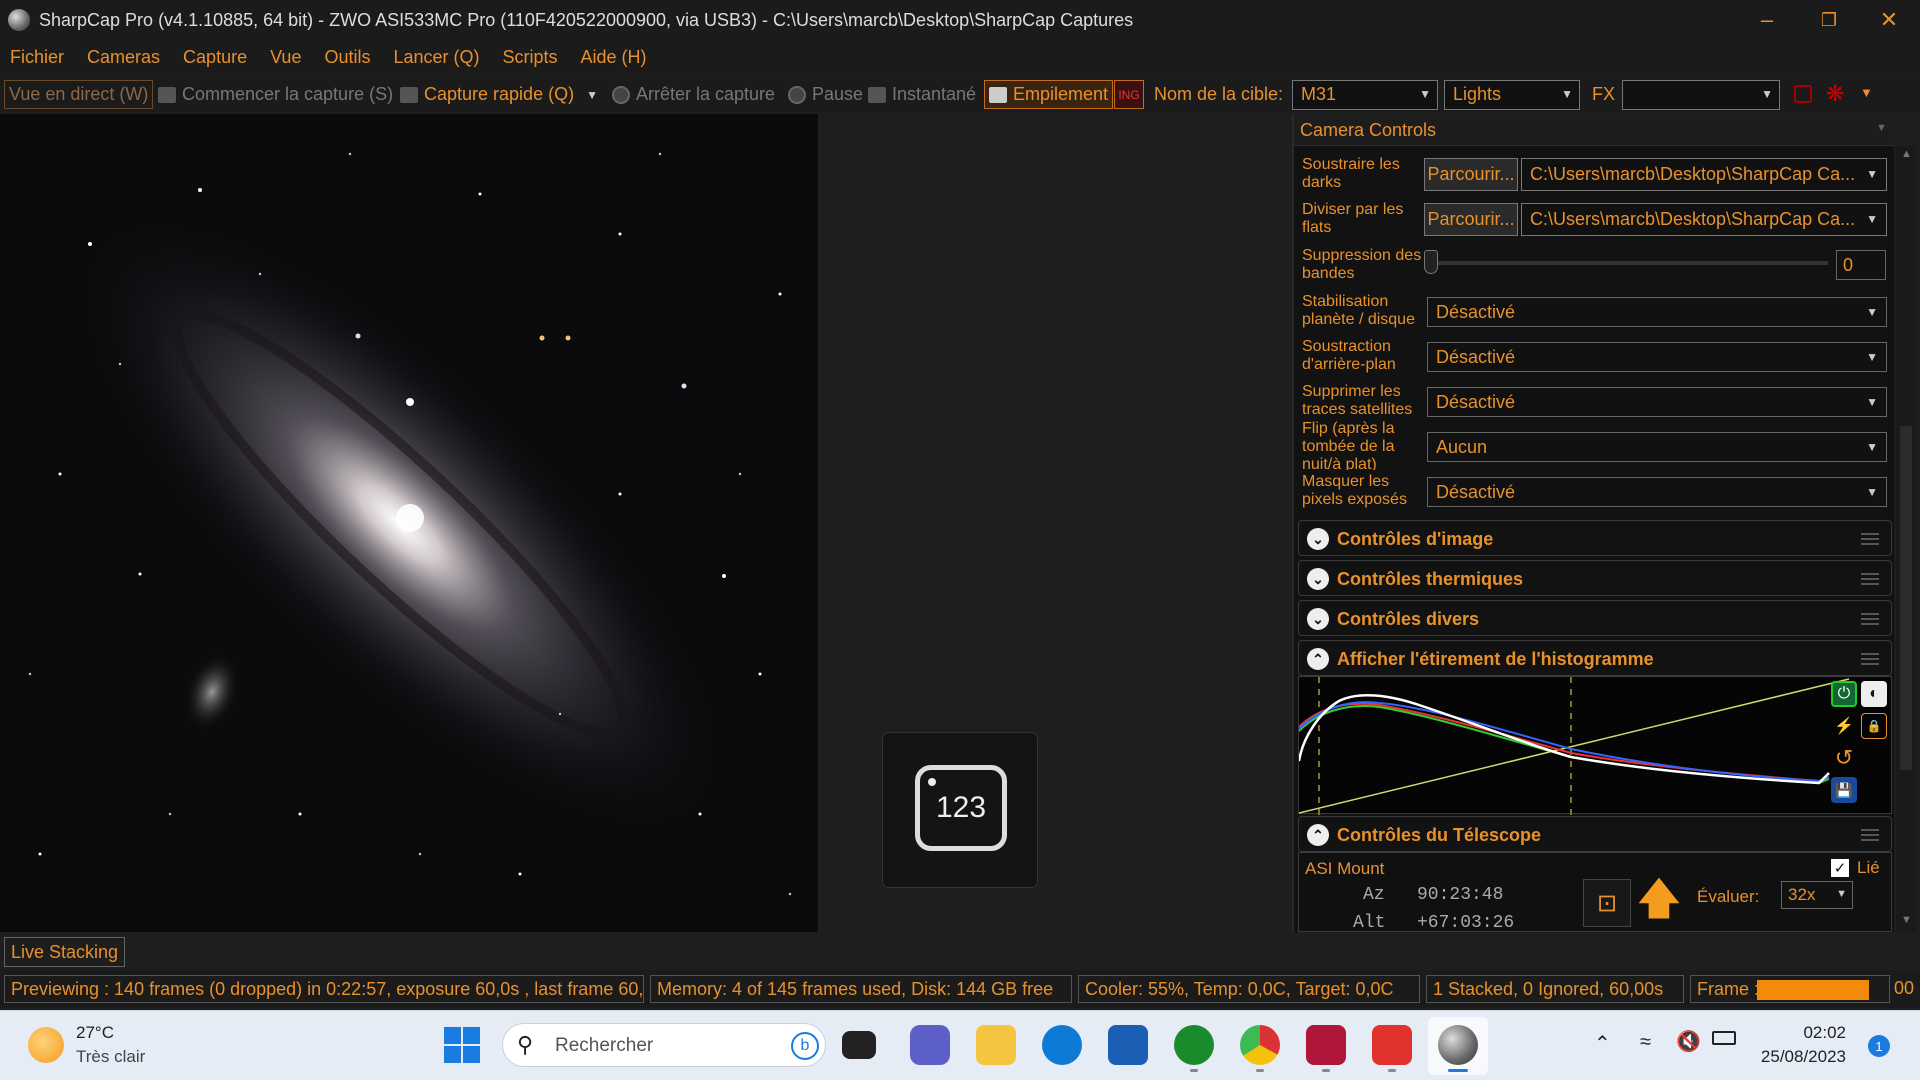 The image size is (1920, 1080). Describe the element at coordinates (1595, 578) in the screenshot. I see `section-thermal-controls: ⌄ Contrôles thermiques` at that location.